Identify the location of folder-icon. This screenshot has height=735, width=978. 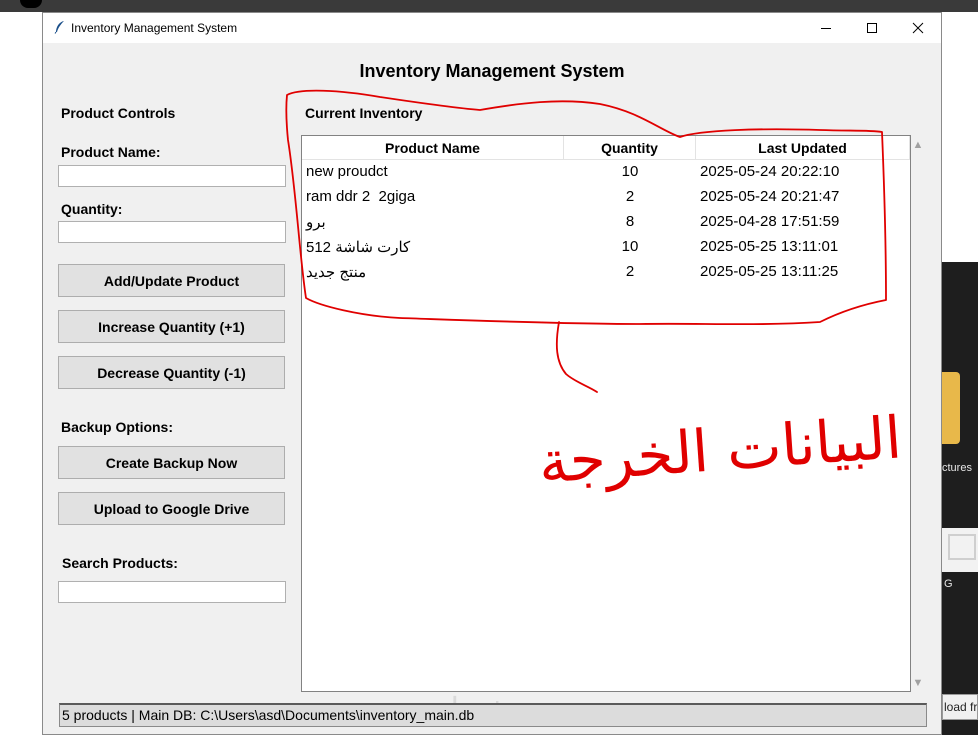
(951, 408).